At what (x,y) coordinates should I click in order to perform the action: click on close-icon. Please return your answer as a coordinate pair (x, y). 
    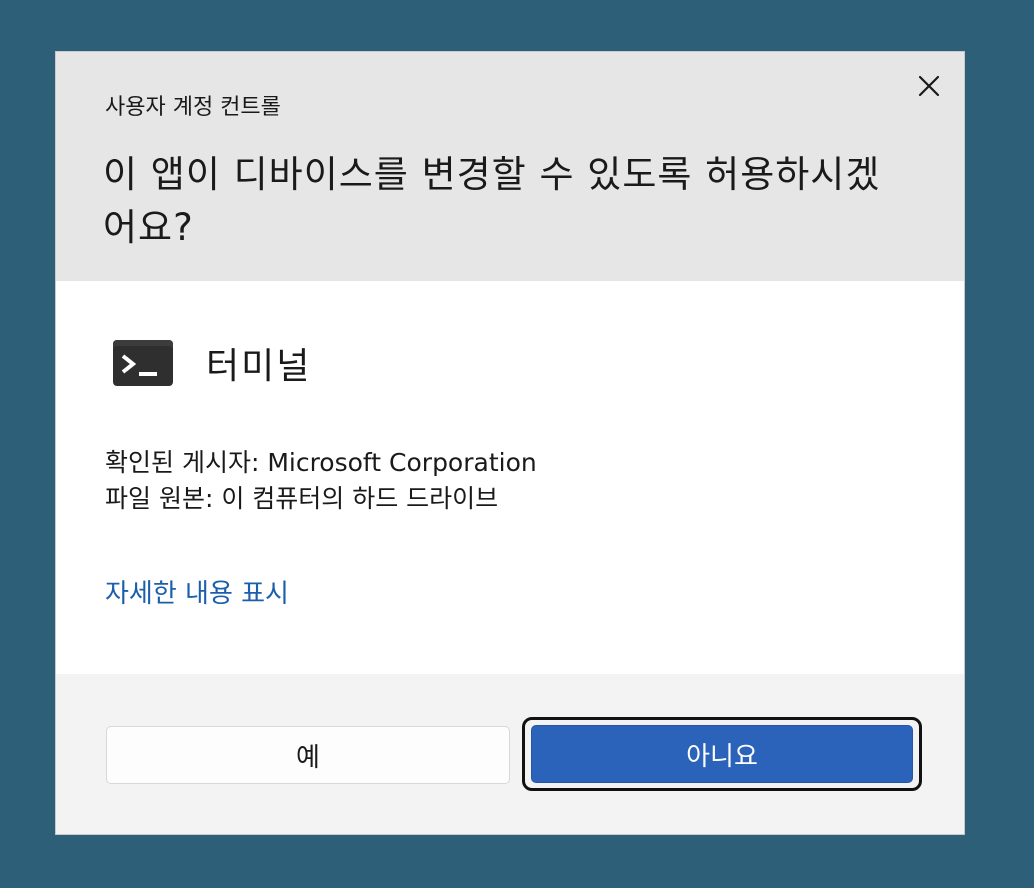
    Looking at the image, I should click on (929, 86).